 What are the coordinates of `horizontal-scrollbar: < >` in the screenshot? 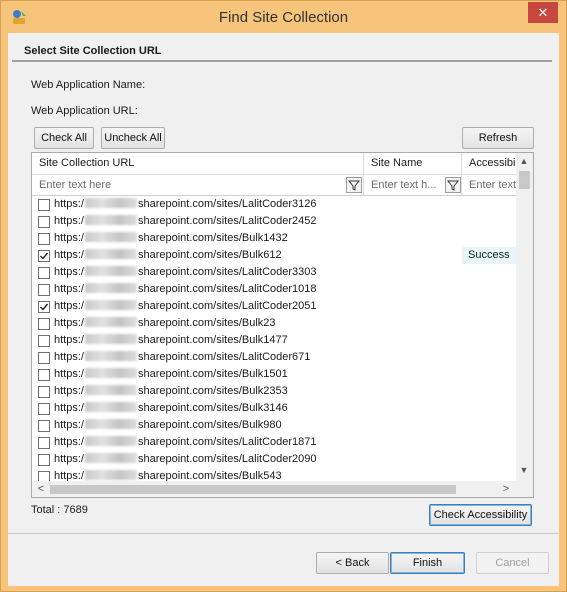 It's located at (274, 489).